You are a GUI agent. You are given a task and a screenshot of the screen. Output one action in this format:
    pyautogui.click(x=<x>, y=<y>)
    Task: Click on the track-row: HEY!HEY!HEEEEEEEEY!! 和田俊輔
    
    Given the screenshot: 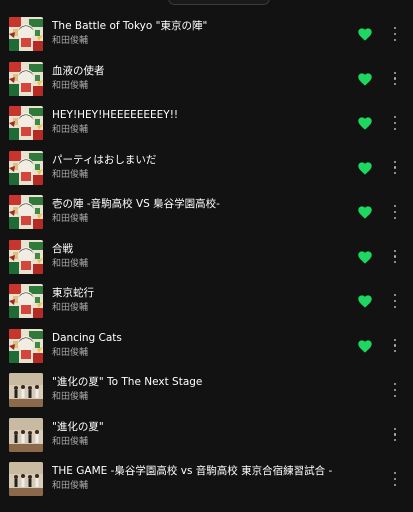 What is the action you would take?
    pyautogui.click(x=206, y=121)
    